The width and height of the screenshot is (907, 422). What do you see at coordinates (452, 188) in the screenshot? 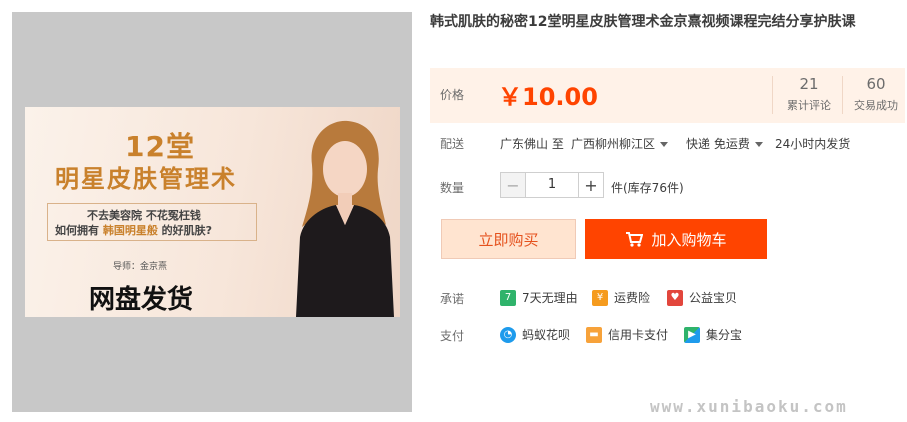
I see `quantity-label: 数量` at bounding box center [452, 188].